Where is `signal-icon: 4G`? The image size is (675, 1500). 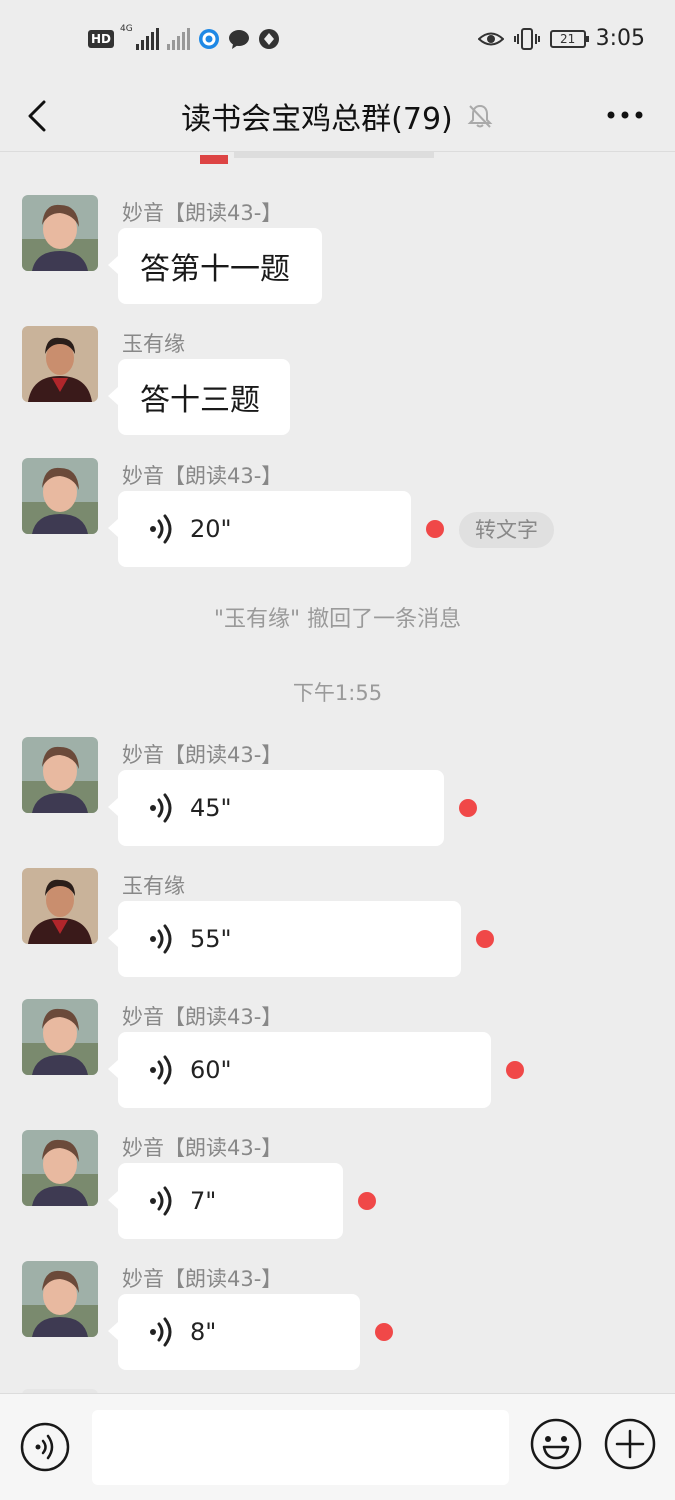 signal-icon: 4G is located at coordinates (140, 37).